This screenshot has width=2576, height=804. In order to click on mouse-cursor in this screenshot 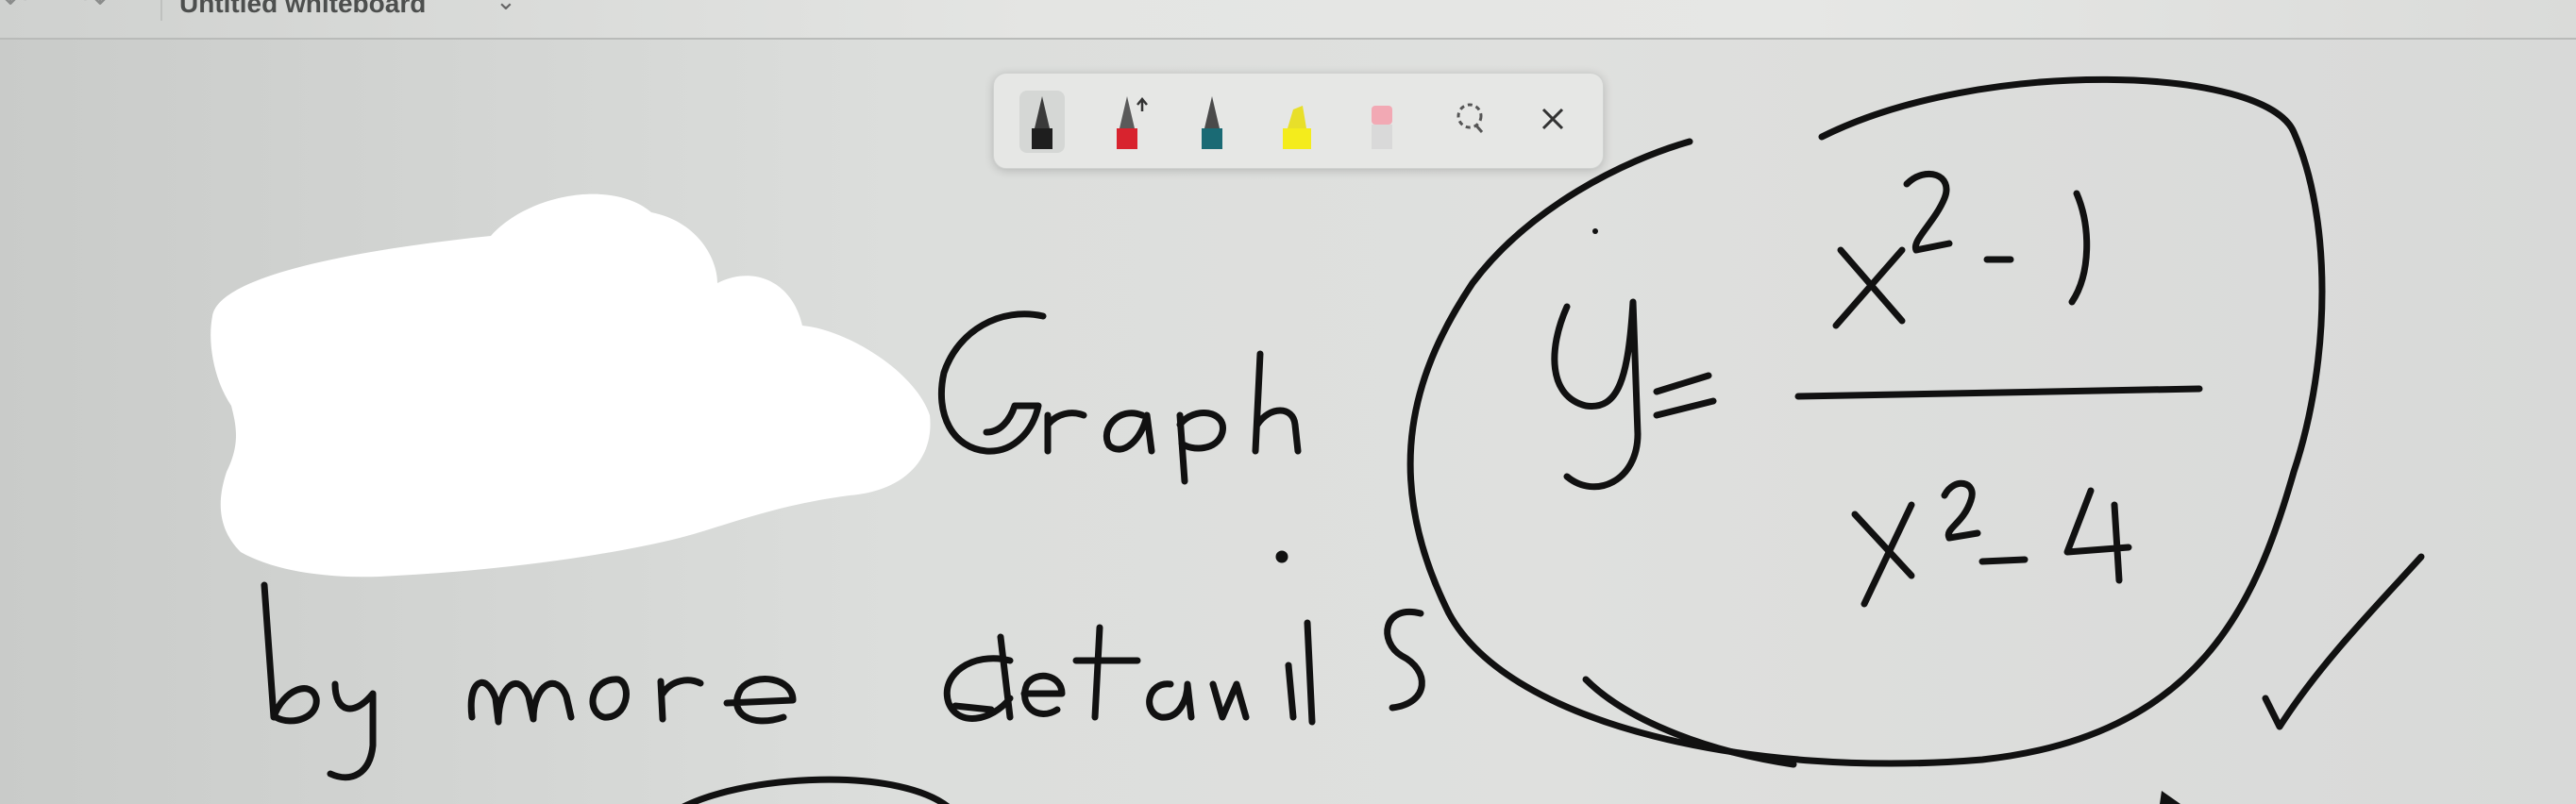, I will do `click(2170, 797)`.